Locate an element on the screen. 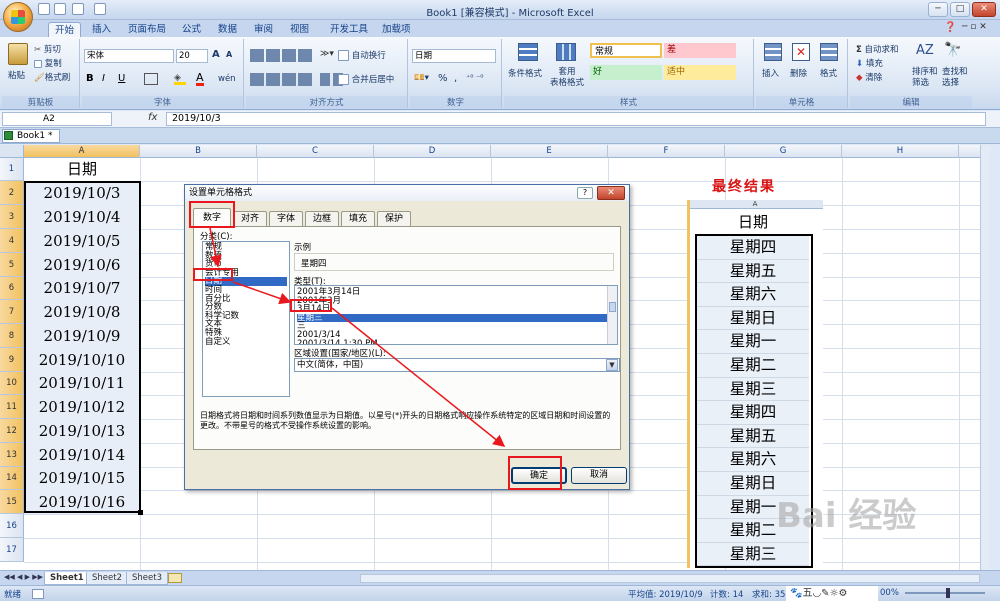 The width and height of the screenshot is (1000, 601). percent-button: % is located at coordinates (443, 78).